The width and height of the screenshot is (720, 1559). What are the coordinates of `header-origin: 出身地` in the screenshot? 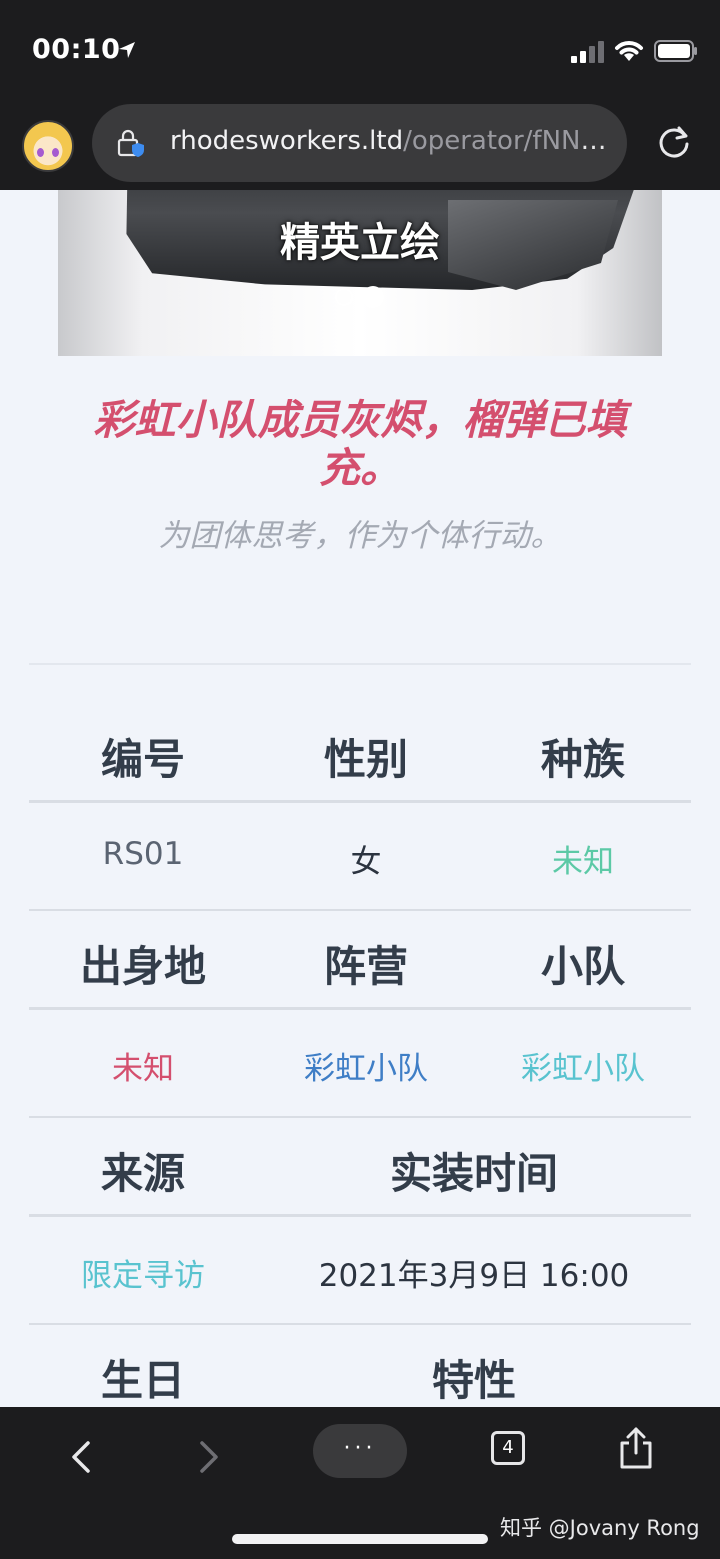 It's located at (142, 966).